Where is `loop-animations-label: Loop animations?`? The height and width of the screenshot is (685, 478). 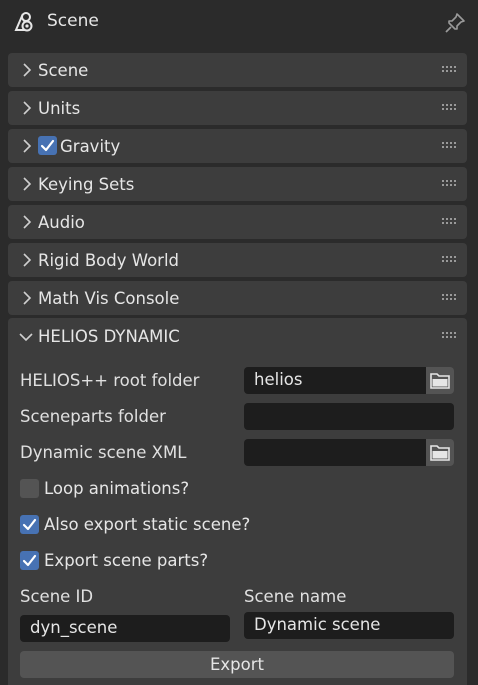
loop-animations-label: Loop animations? is located at coordinates (117, 488).